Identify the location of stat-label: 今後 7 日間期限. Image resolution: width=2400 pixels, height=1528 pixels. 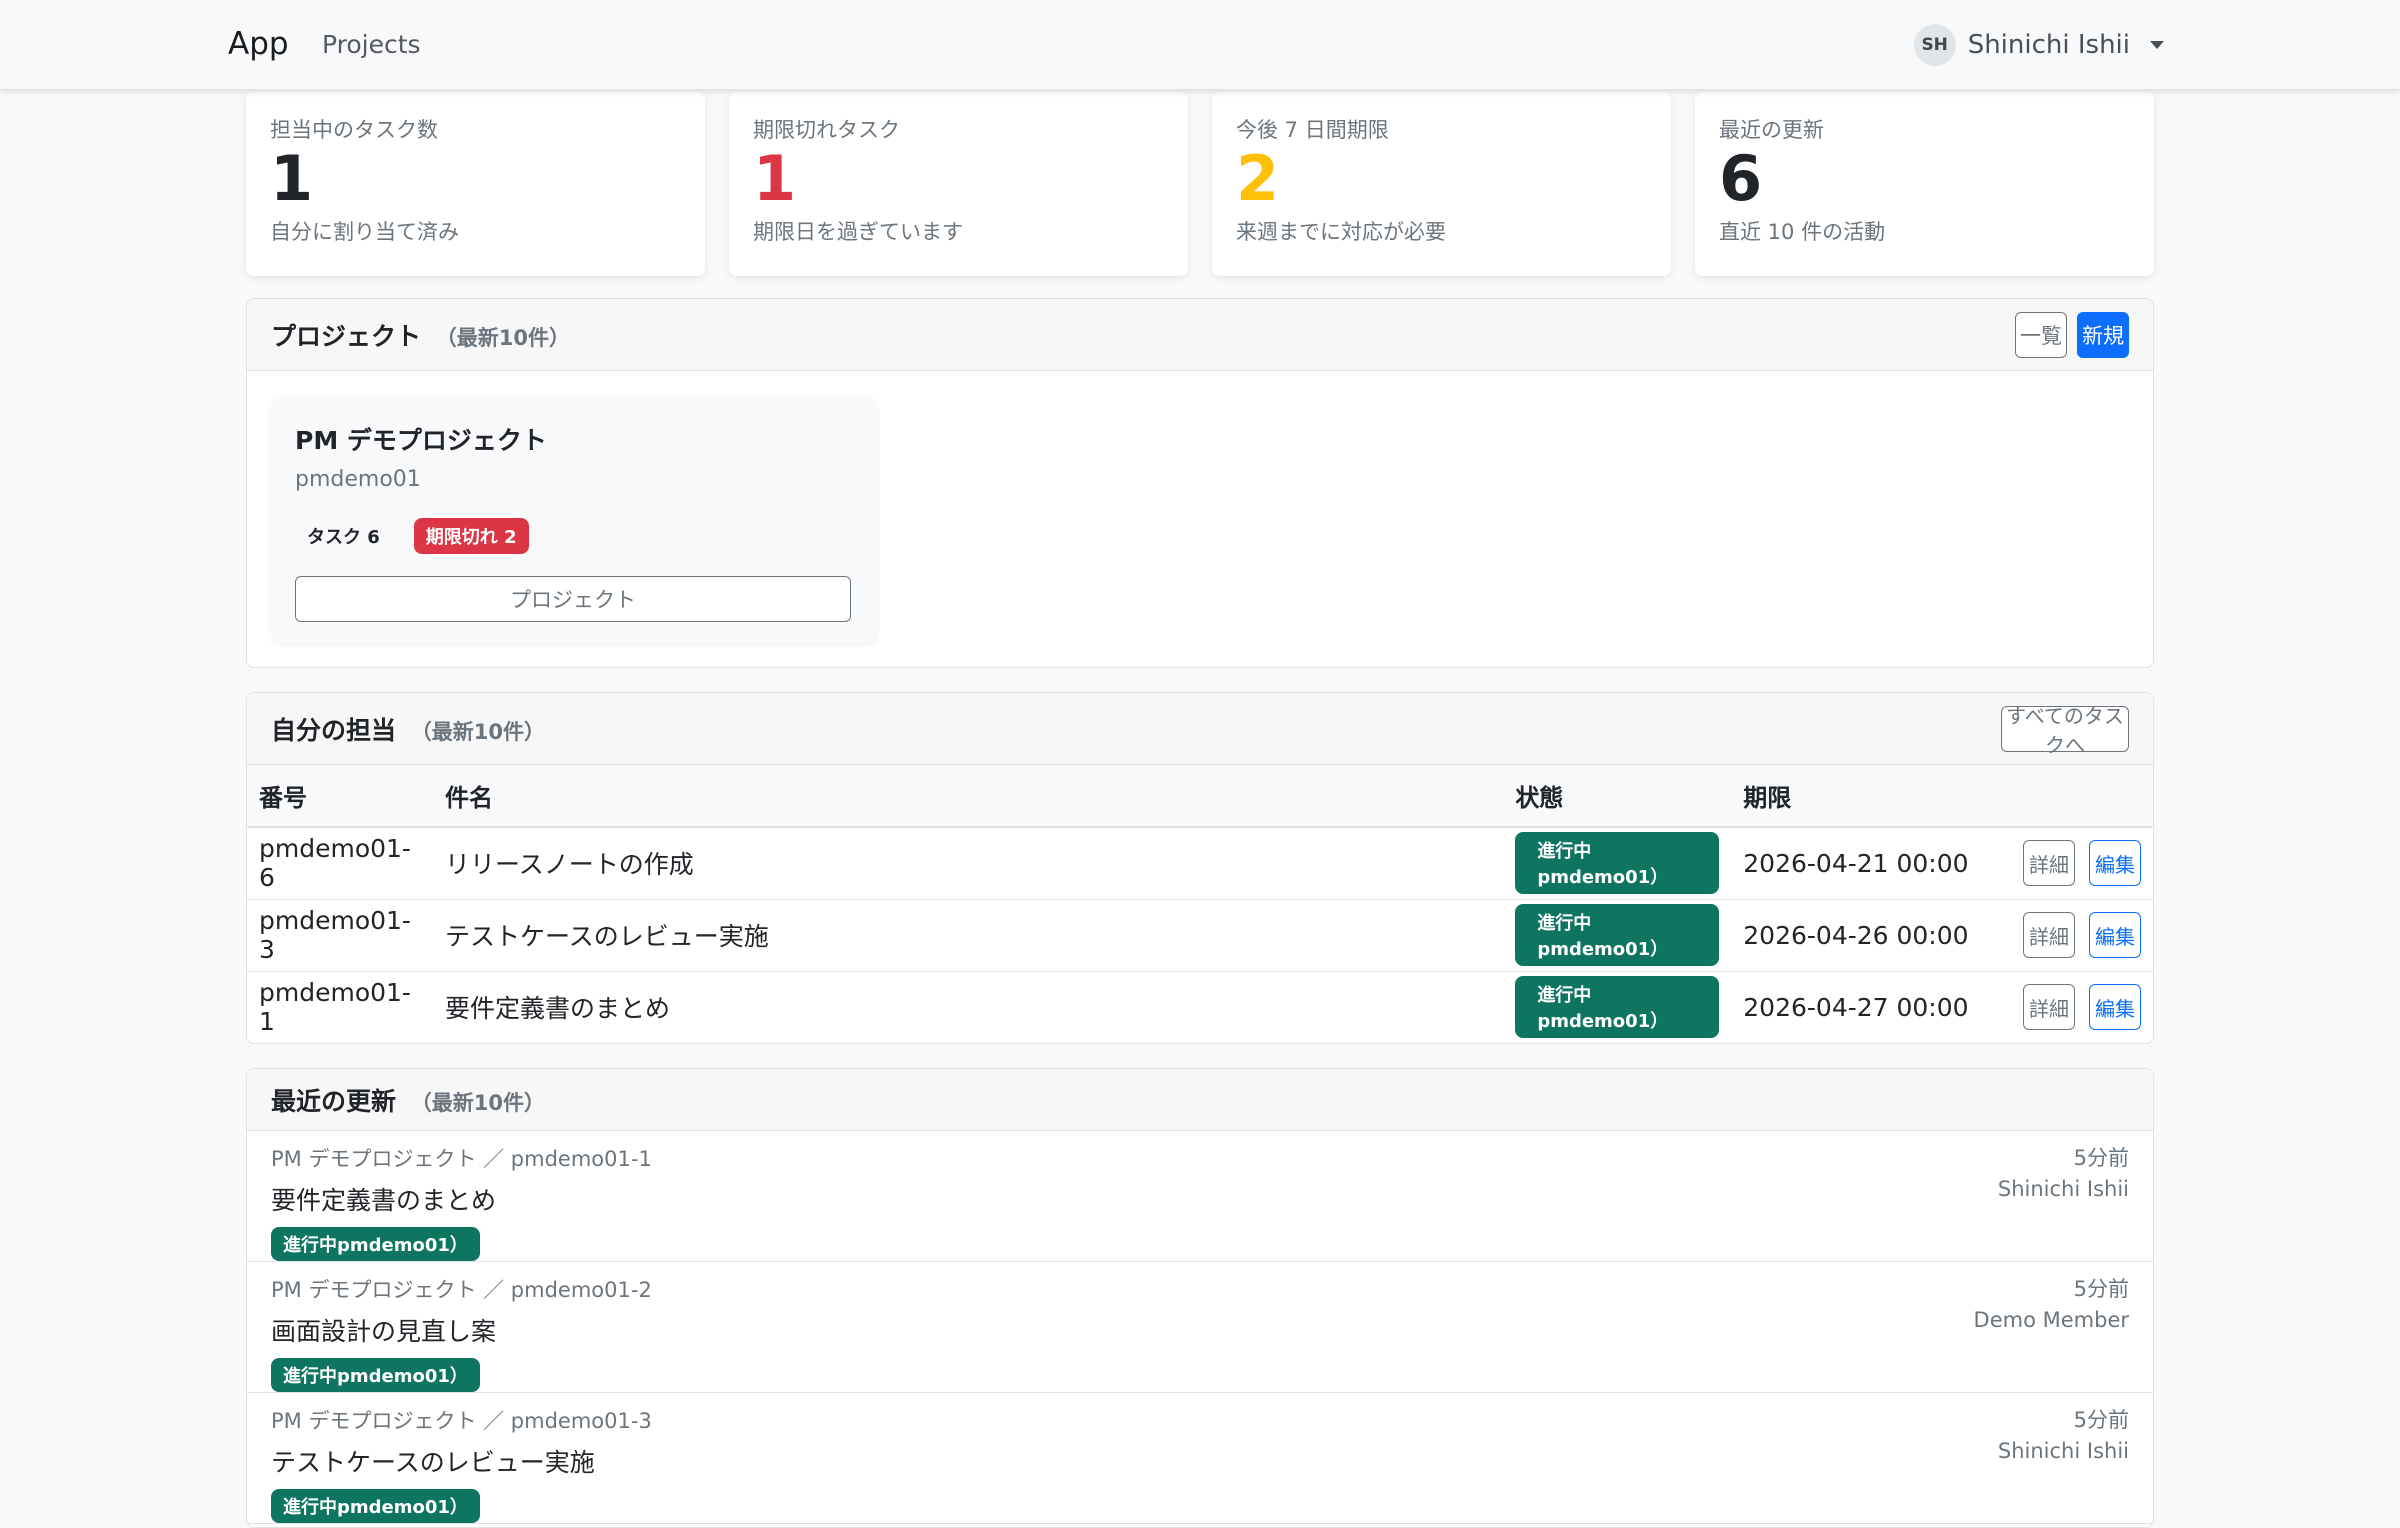
(1312, 130).